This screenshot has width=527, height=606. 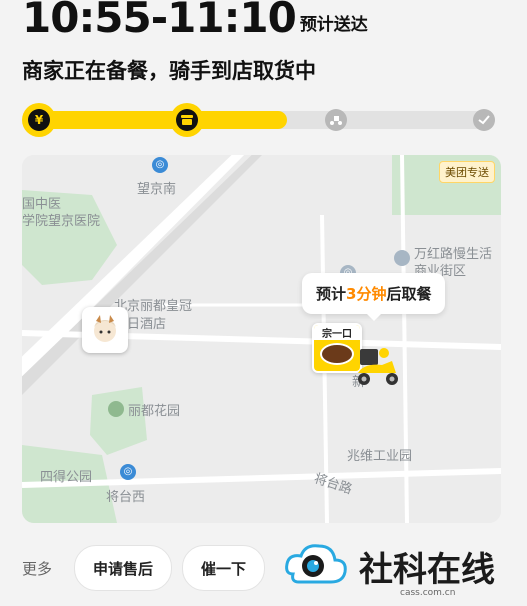 What do you see at coordinates (428, 593) in the screenshot?
I see `watermark-url: cass.com.cn` at bounding box center [428, 593].